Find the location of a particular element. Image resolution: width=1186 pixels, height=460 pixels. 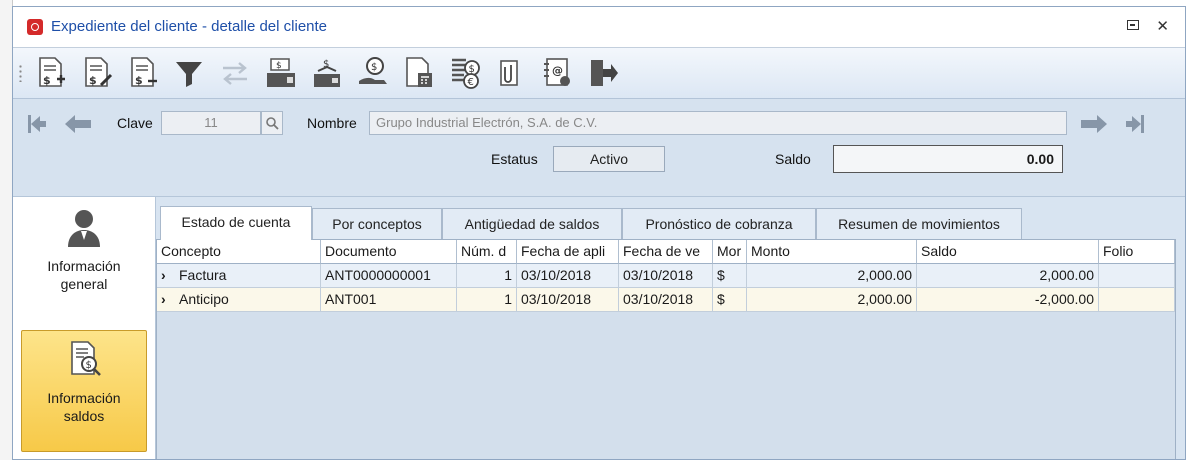

last-record-icon is located at coordinates (1135, 124).